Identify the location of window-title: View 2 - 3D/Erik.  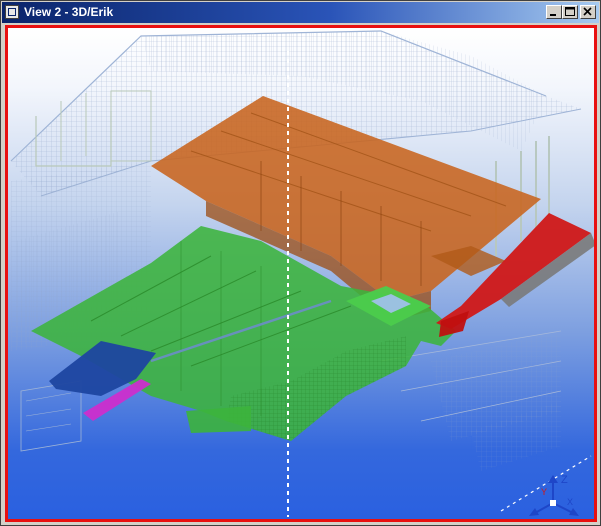
(69, 12).